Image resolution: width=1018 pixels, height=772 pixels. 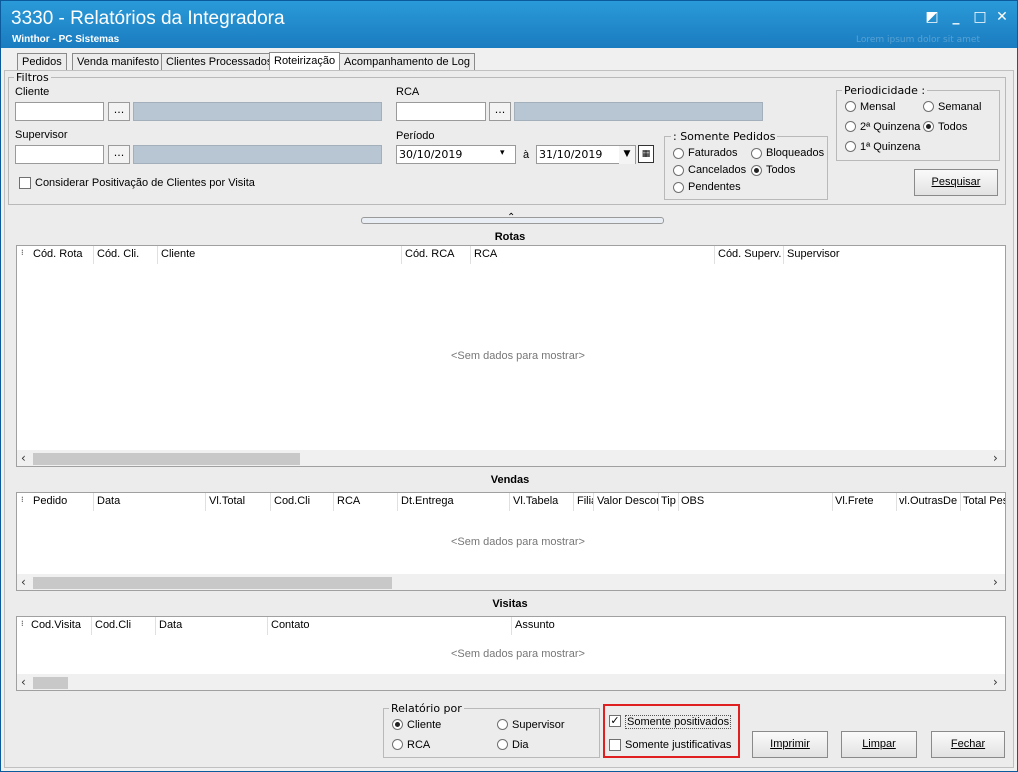 I want to click on vendas-col-total-peso: Total Pes, so click(x=984, y=501).